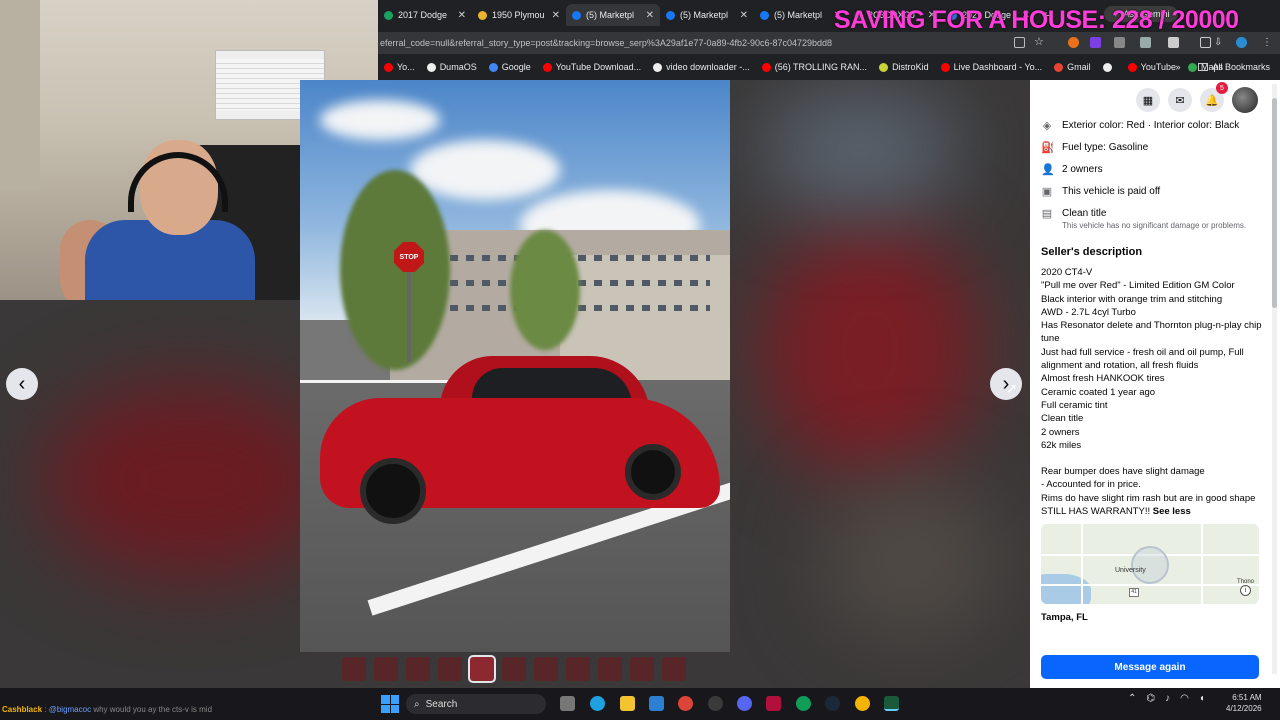  What do you see at coordinates (1060, 432) in the screenshot?
I see `description-line: 2 owners` at bounding box center [1060, 432].